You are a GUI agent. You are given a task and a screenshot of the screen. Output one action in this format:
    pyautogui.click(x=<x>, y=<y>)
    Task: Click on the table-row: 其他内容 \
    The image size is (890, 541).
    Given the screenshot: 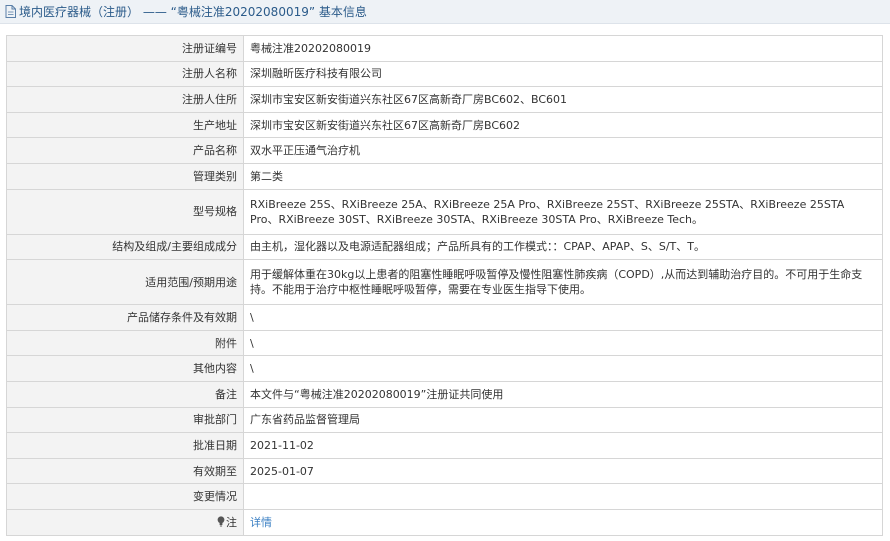 What is the action you would take?
    pyautogui.click(x=444, y=368)
    